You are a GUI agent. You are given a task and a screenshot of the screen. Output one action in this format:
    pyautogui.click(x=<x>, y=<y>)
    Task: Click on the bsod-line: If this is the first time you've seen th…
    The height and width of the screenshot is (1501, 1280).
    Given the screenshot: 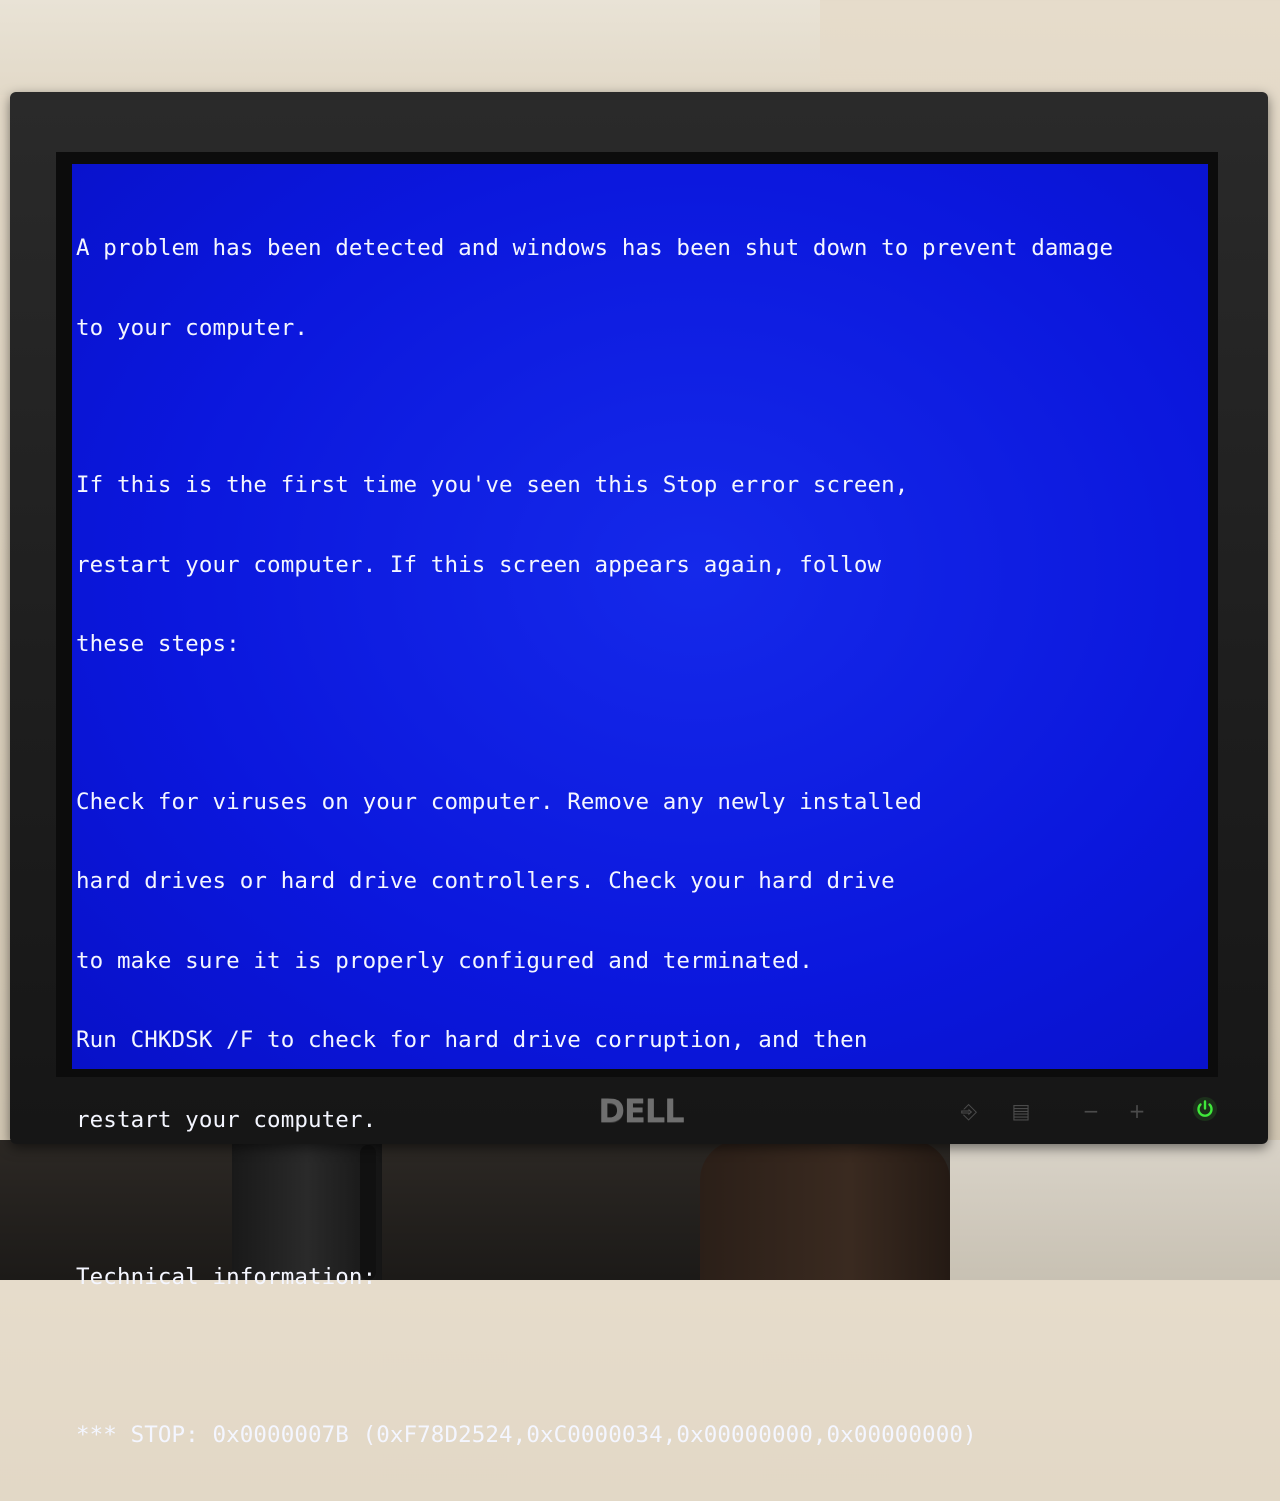 What is the action you would take?
    pyautogui.click(x=492, y=485)
    